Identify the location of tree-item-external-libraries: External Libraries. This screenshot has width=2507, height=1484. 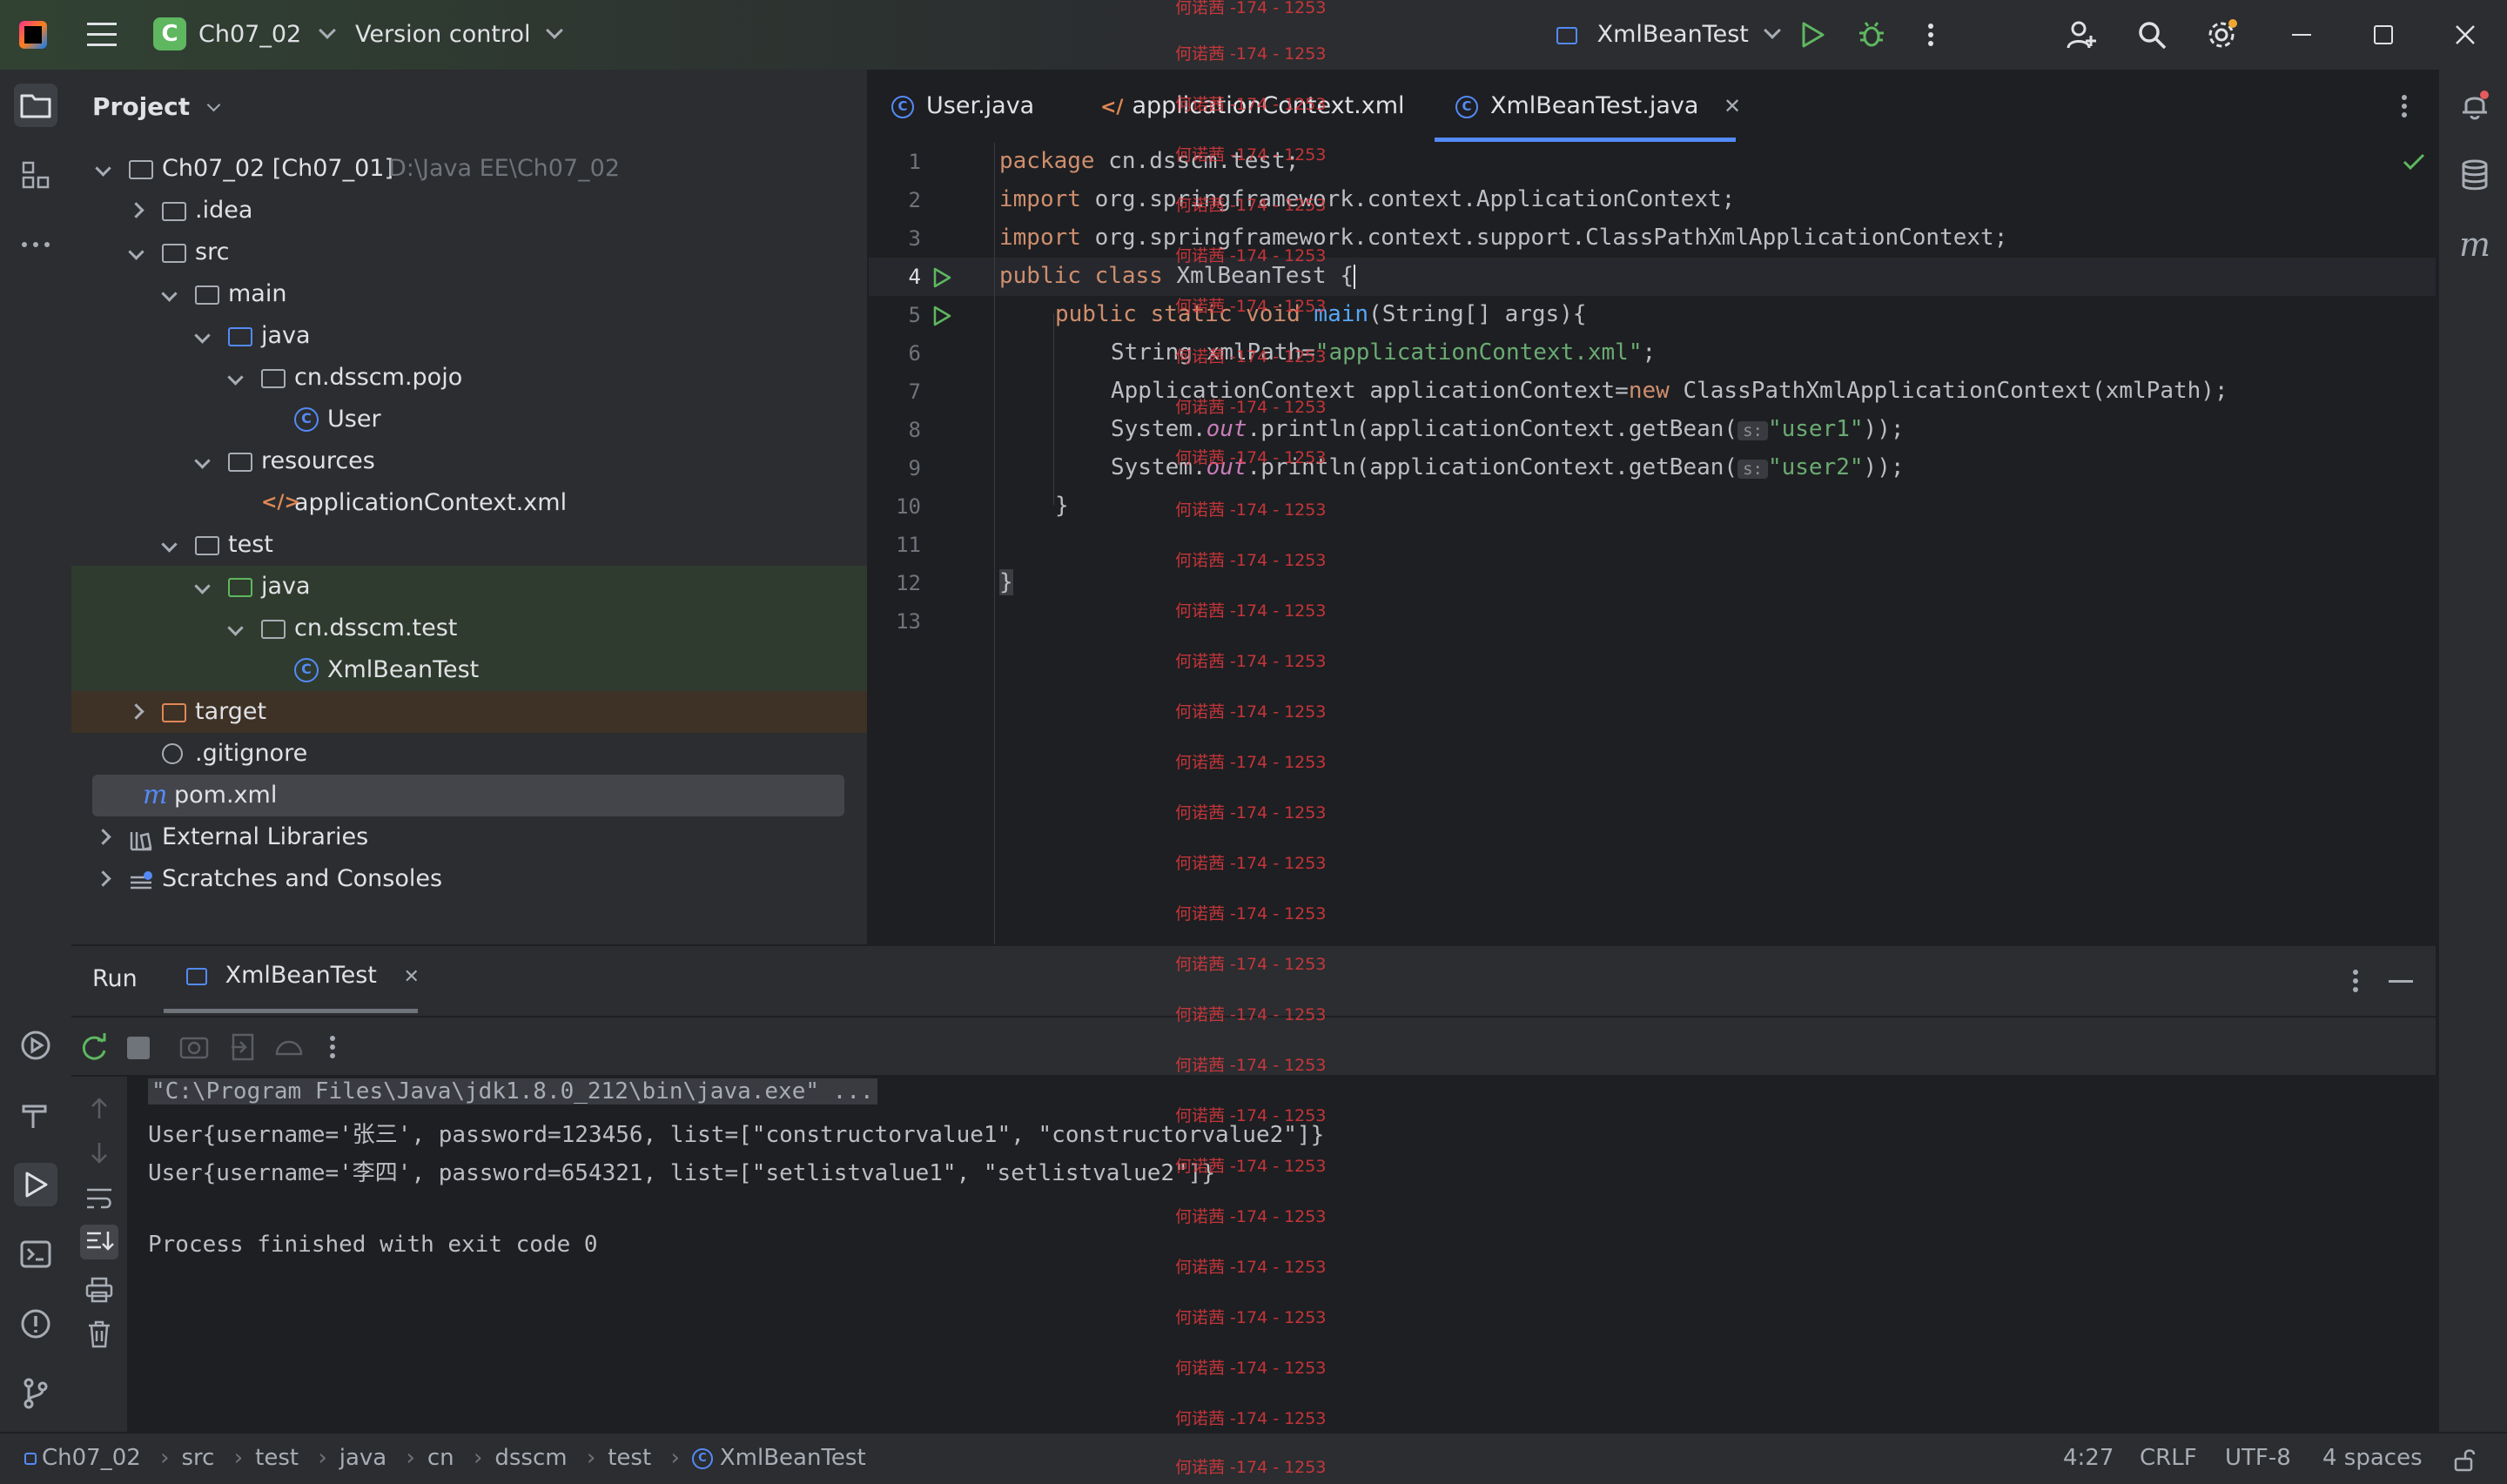
(469, 837).